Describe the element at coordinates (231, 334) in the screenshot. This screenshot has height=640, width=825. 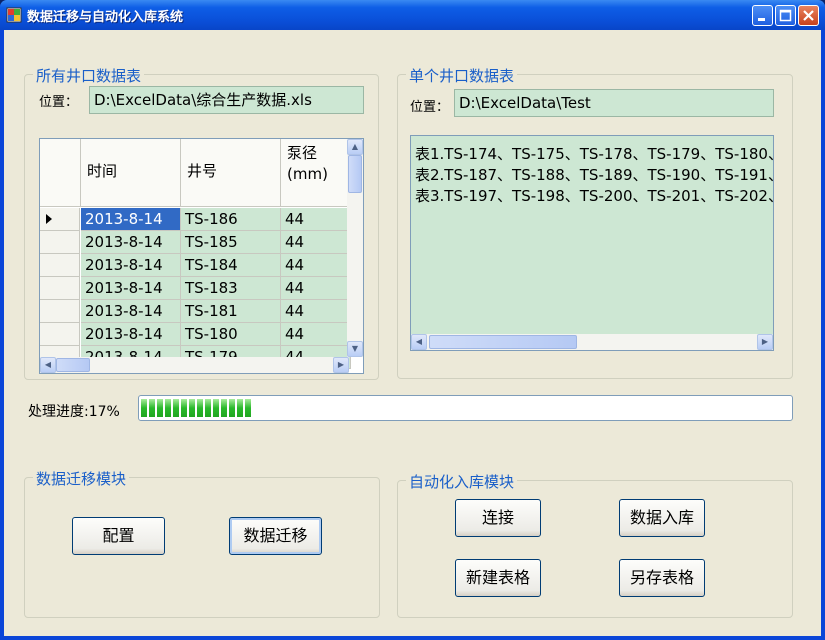
I see `cell-well-no: TS-180` at that location.